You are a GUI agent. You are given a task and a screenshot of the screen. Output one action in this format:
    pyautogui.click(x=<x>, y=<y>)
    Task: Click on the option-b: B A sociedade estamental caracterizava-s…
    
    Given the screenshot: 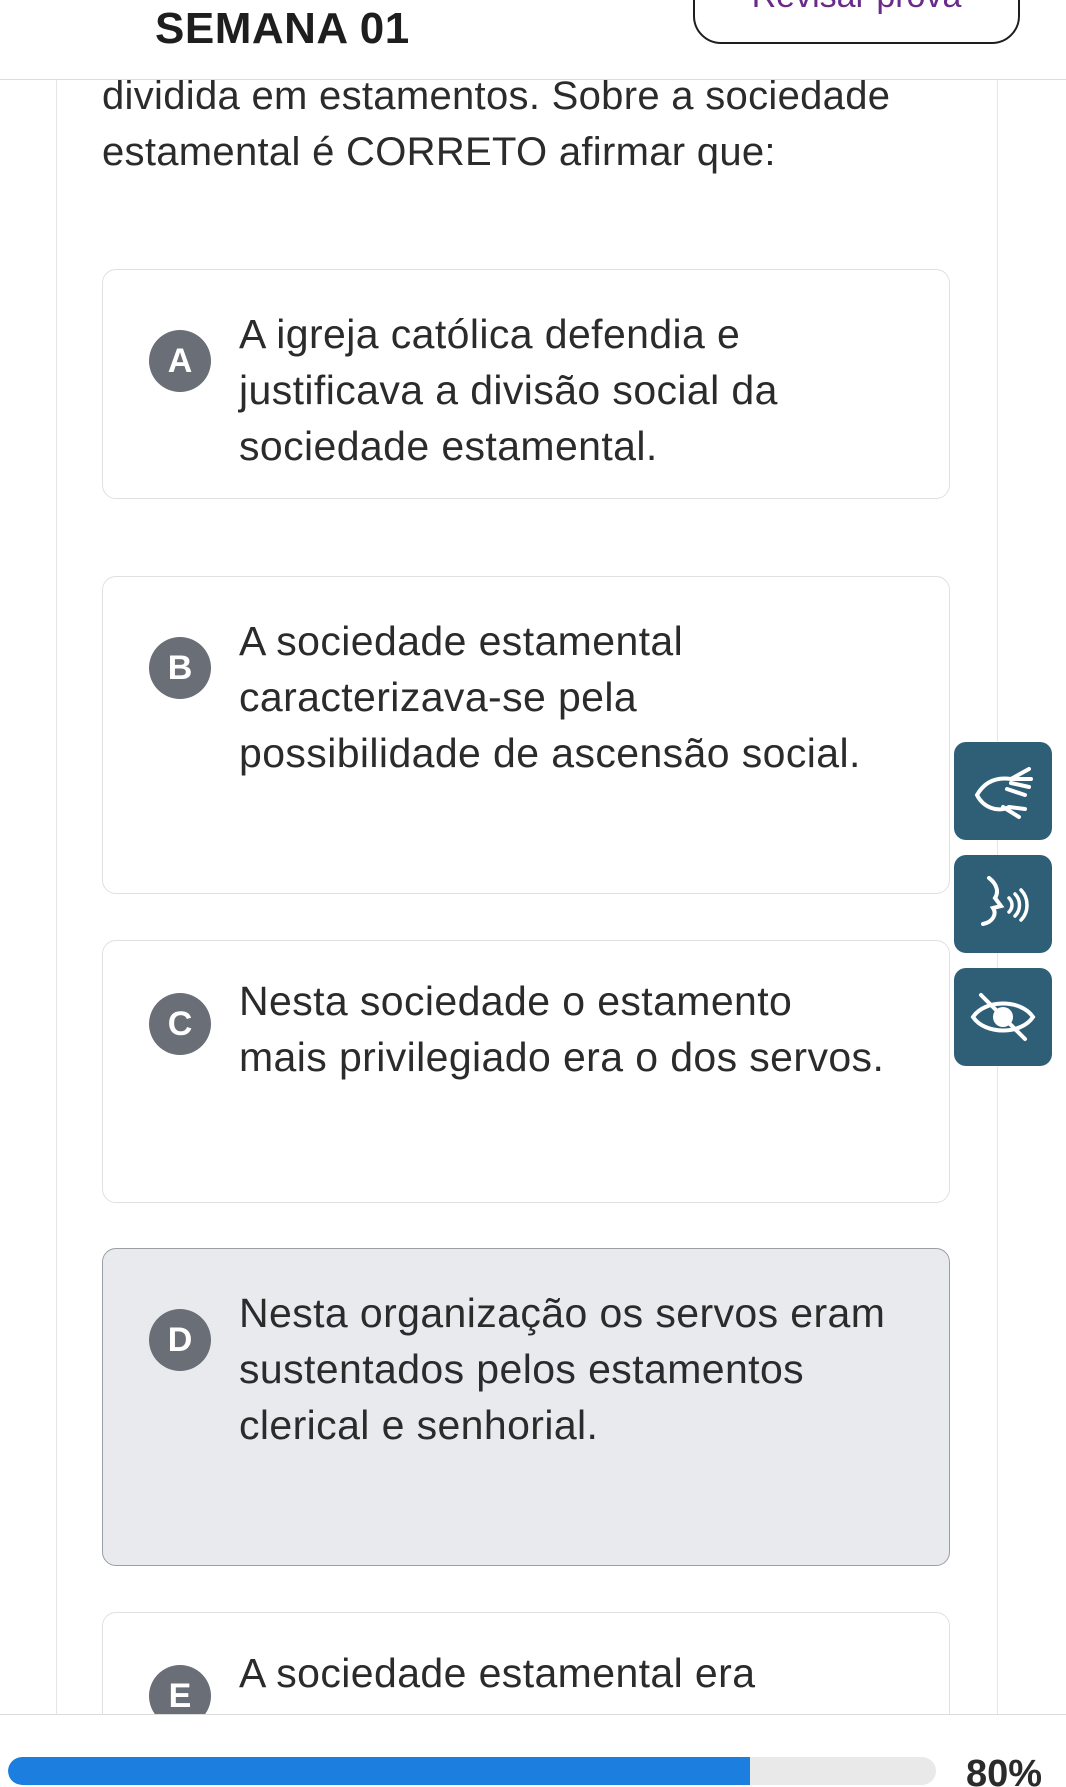 What is the action you would take?
    pyautogui.click(x=526, y=735)
    